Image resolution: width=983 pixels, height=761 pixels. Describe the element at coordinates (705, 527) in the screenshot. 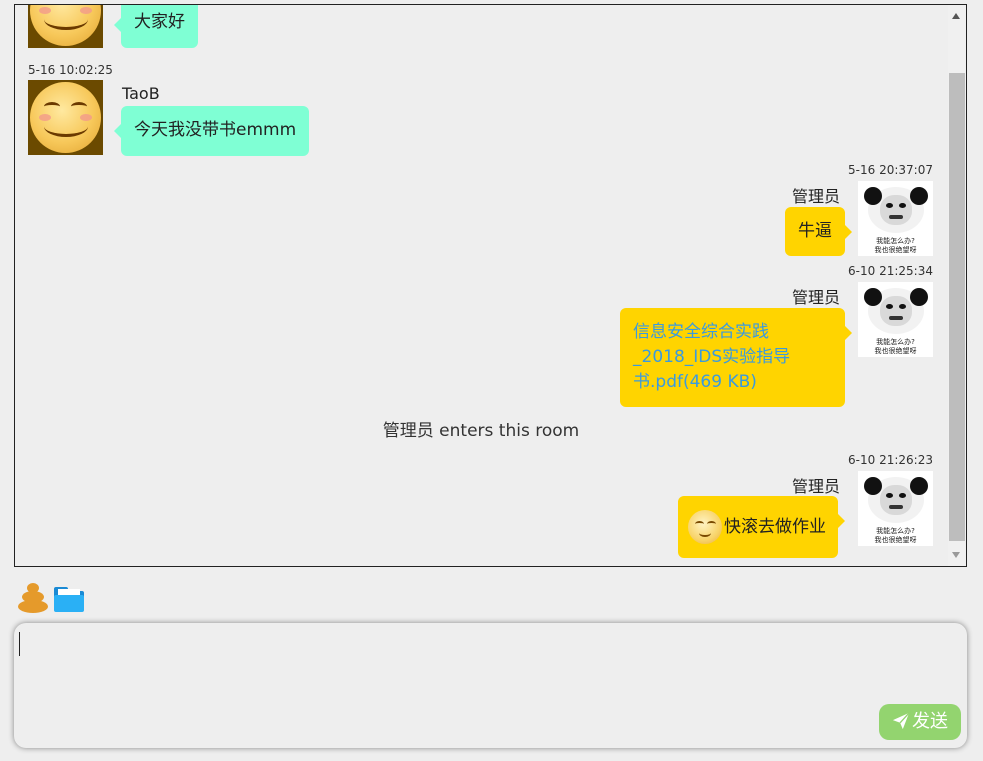

I see `smirk-emoji-icon` at that location.